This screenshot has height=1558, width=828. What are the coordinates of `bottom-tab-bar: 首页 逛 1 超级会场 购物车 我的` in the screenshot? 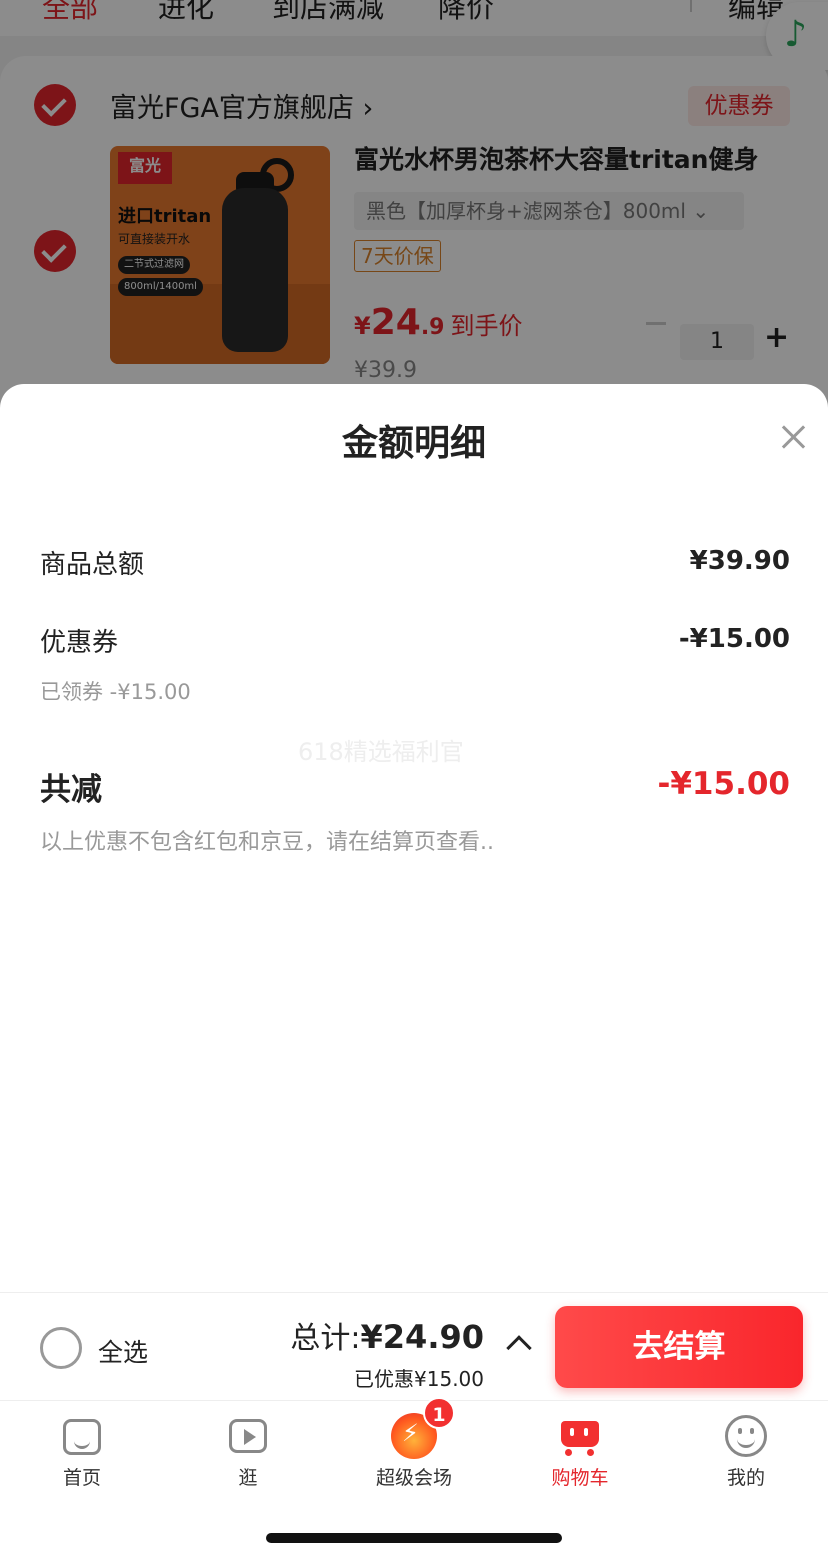 It's located at (414, 1477).